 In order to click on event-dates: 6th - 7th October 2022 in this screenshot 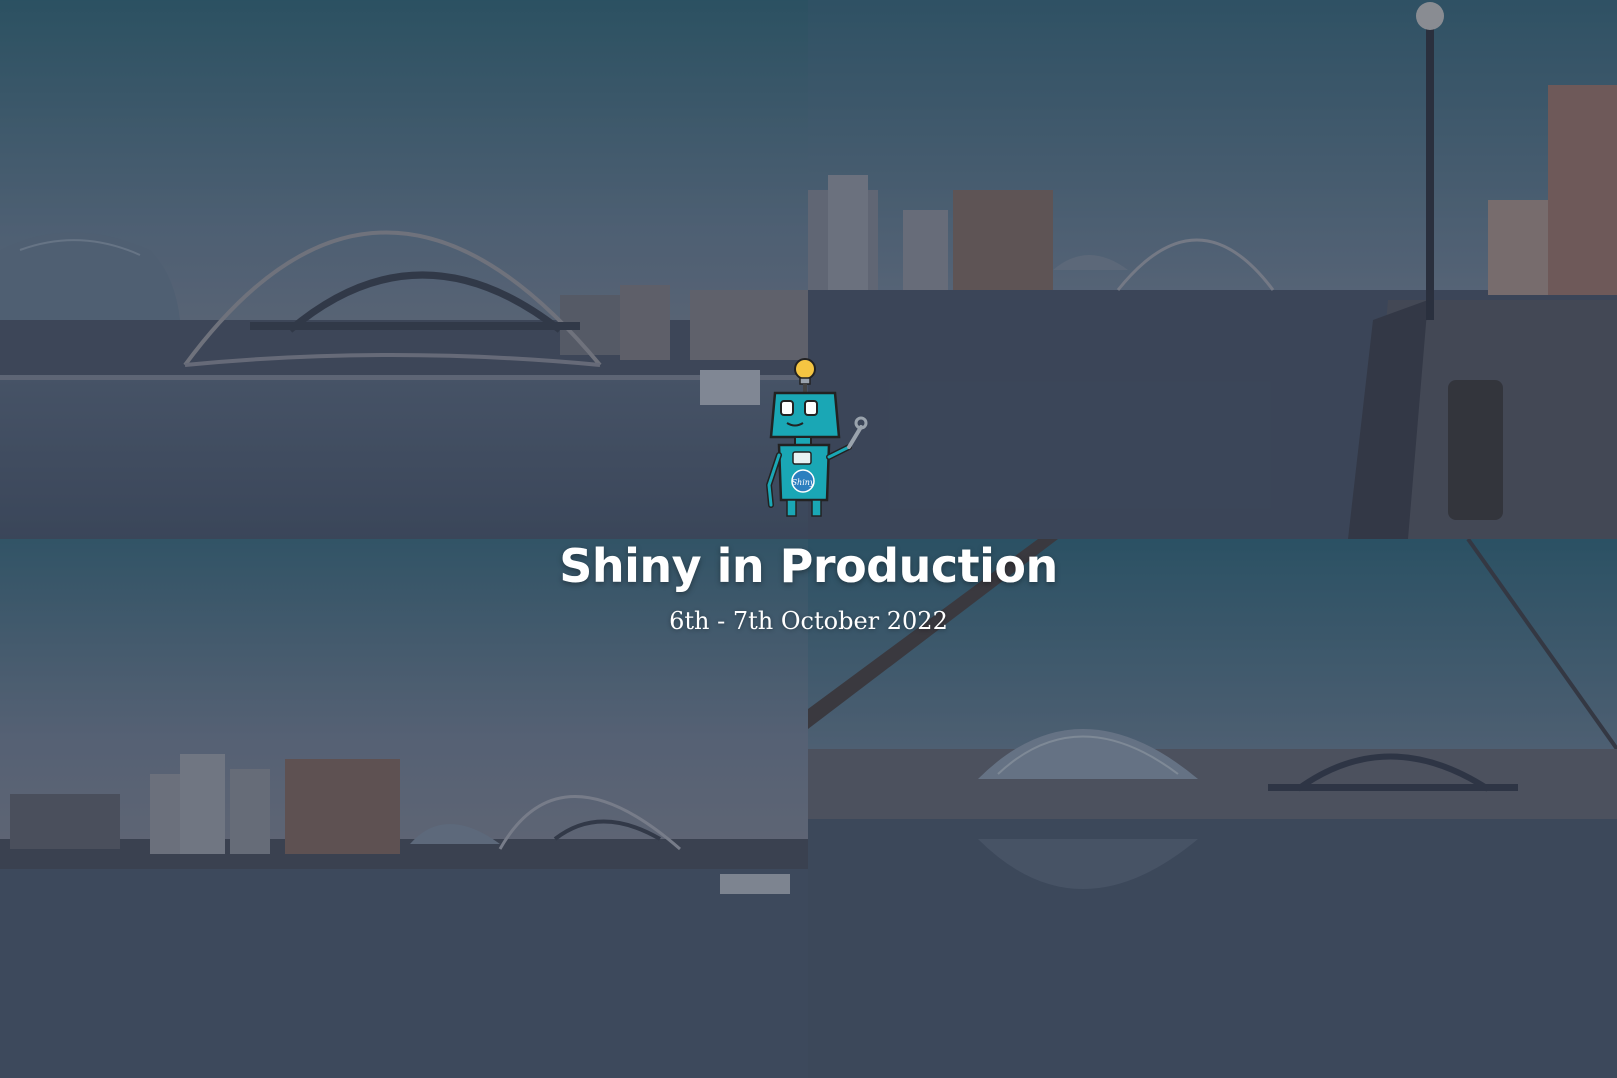, I will do `click(808, 621)`.